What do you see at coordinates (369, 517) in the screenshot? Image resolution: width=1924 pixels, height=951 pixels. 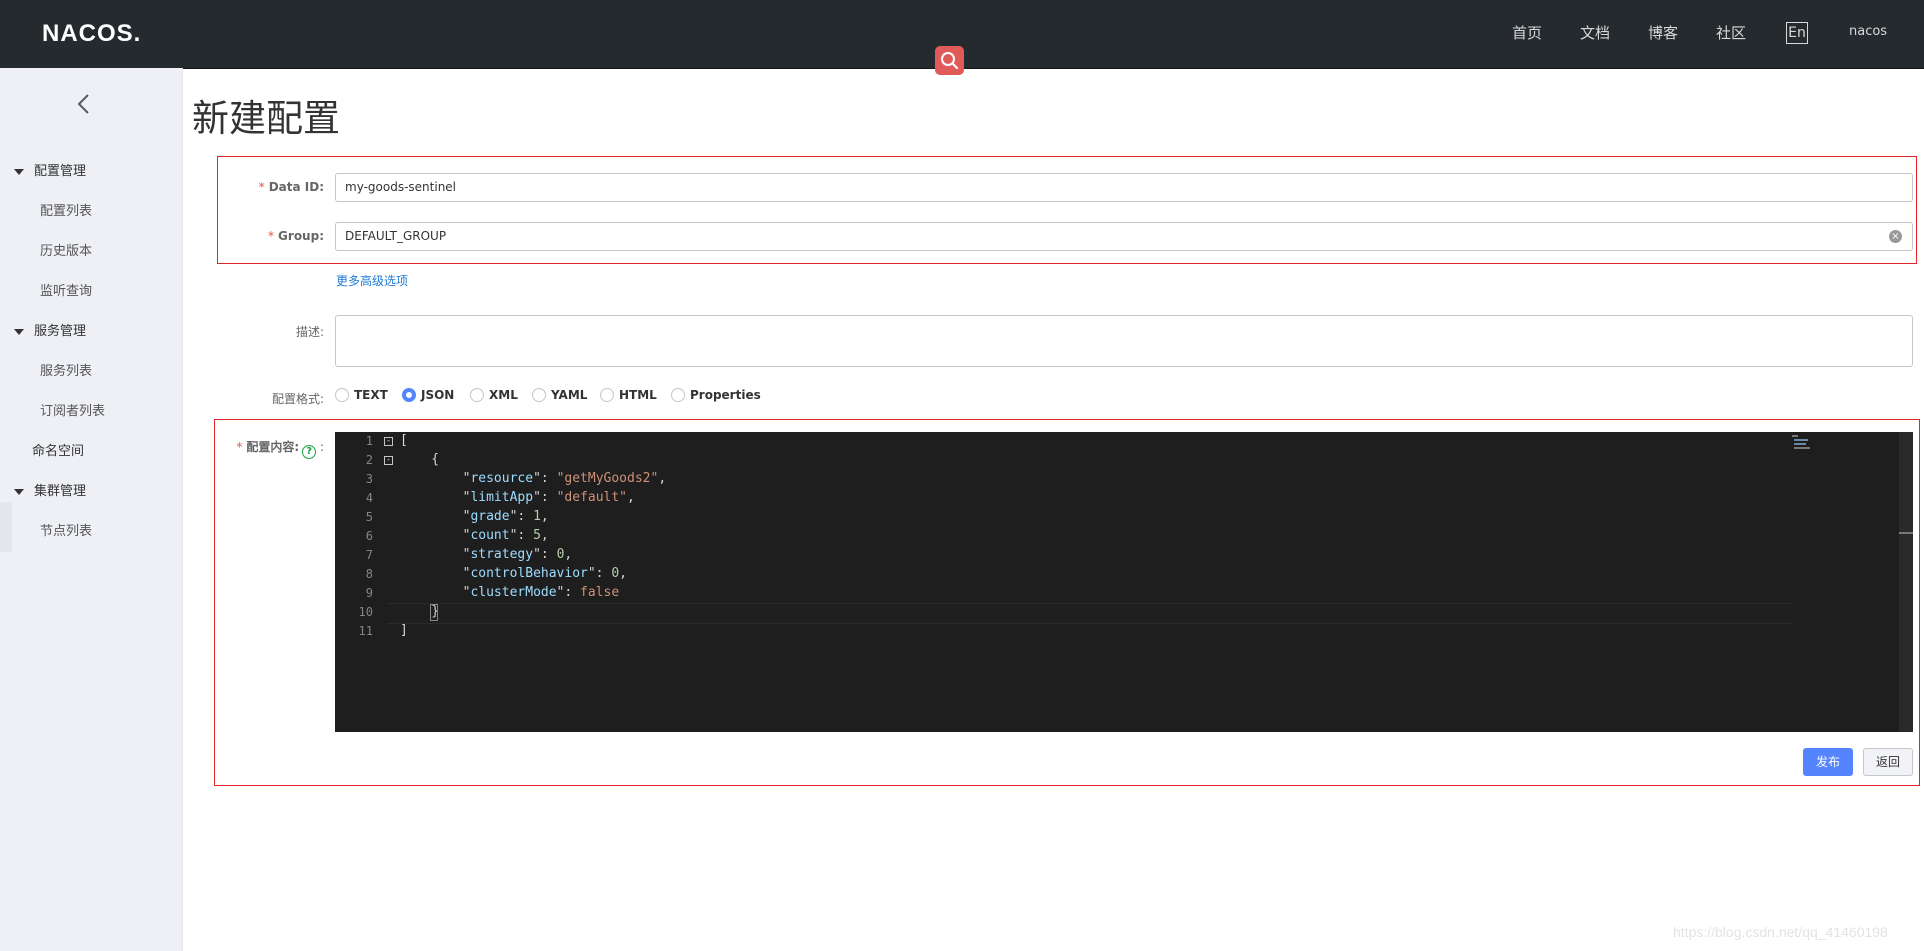 I see `line-number: 5` at bounding box center [369, 517].